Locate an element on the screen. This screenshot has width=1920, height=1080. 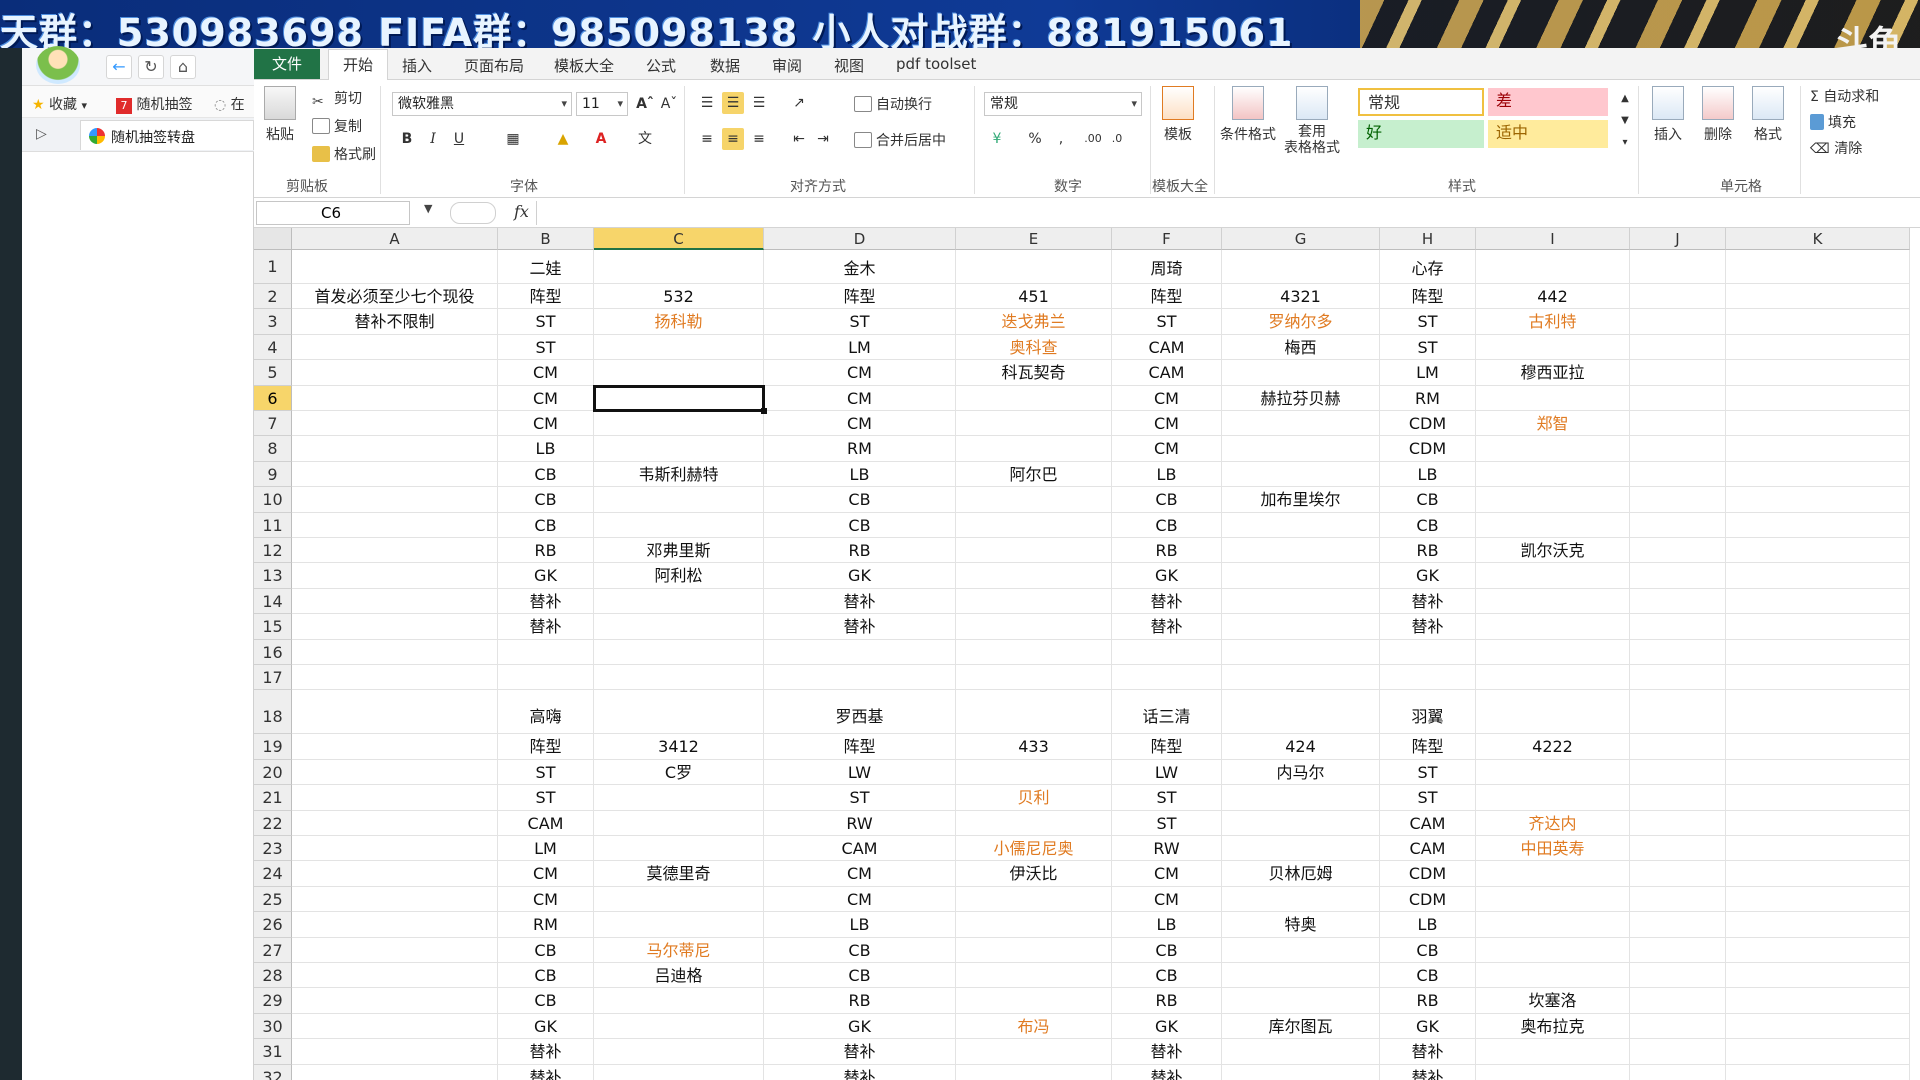
row-header: 27 is located at coordinates (273, 950).